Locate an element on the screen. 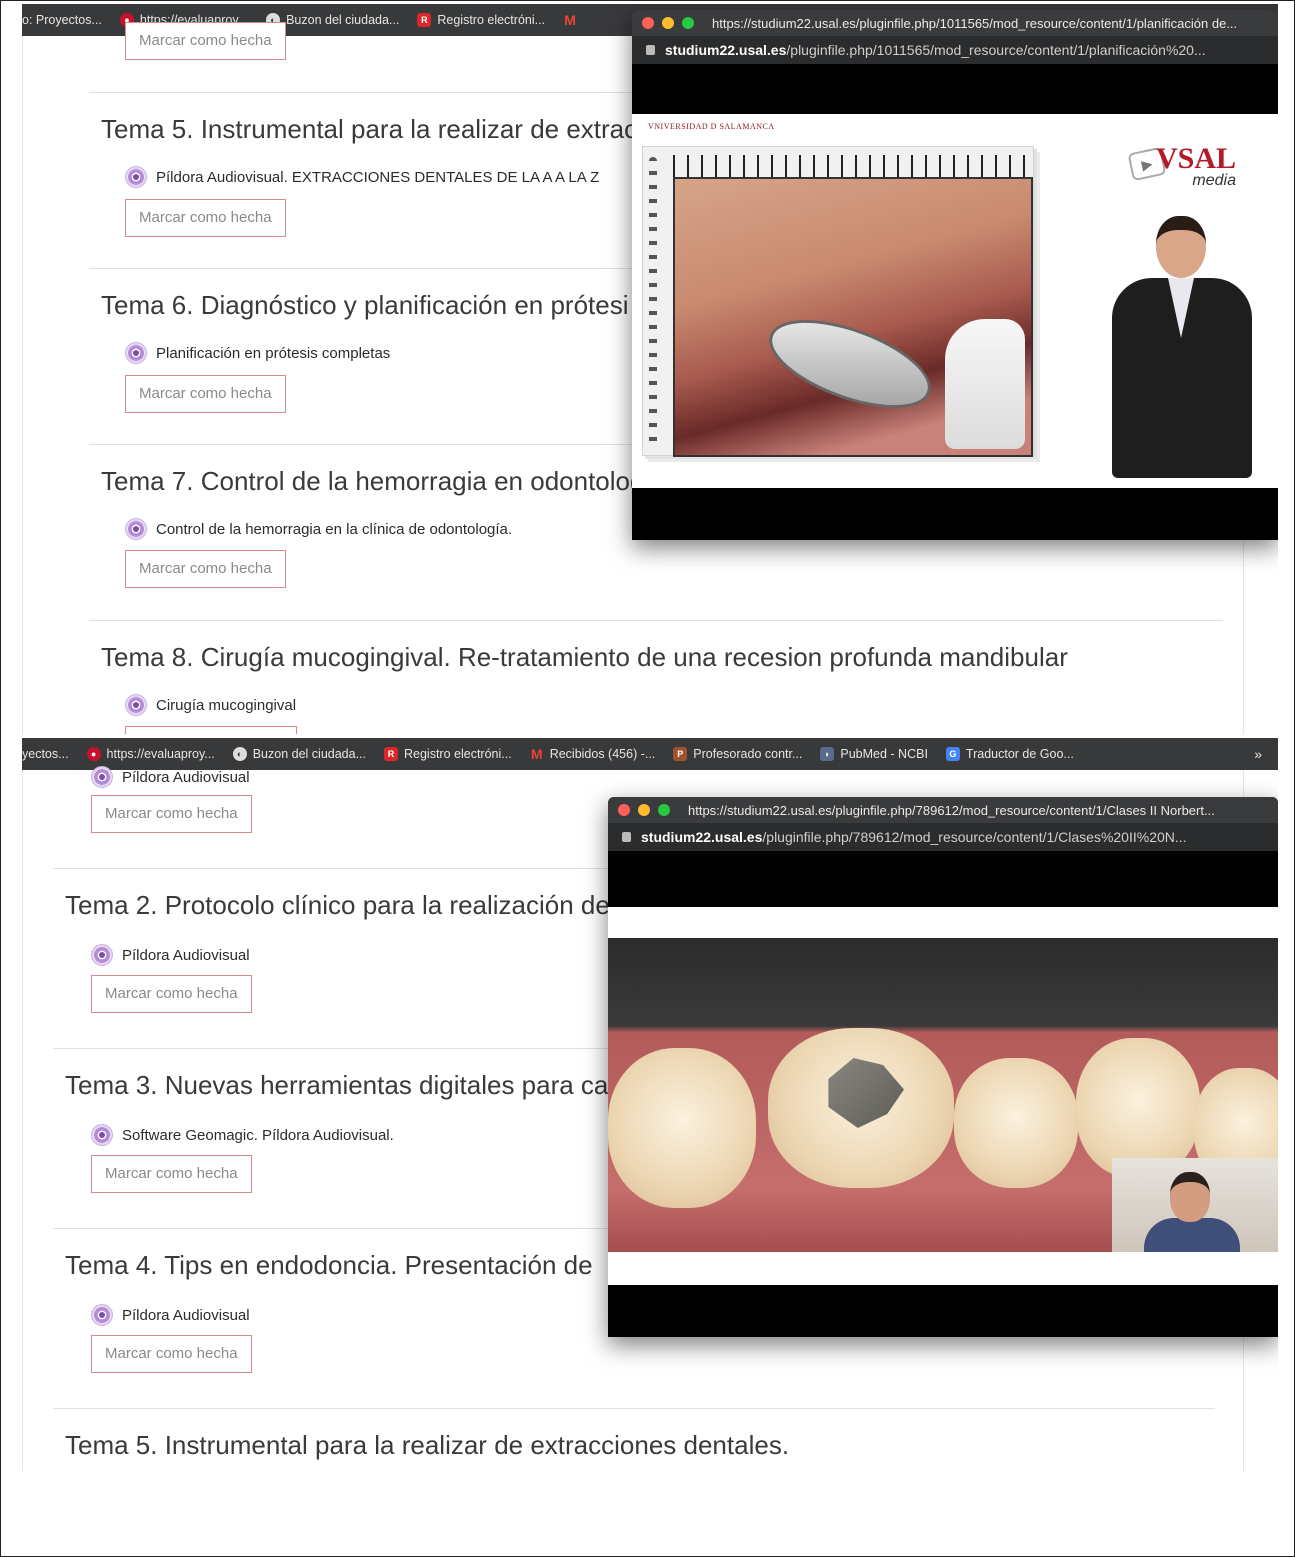  profesorado-icon: P is located at coordinates (680, 754).